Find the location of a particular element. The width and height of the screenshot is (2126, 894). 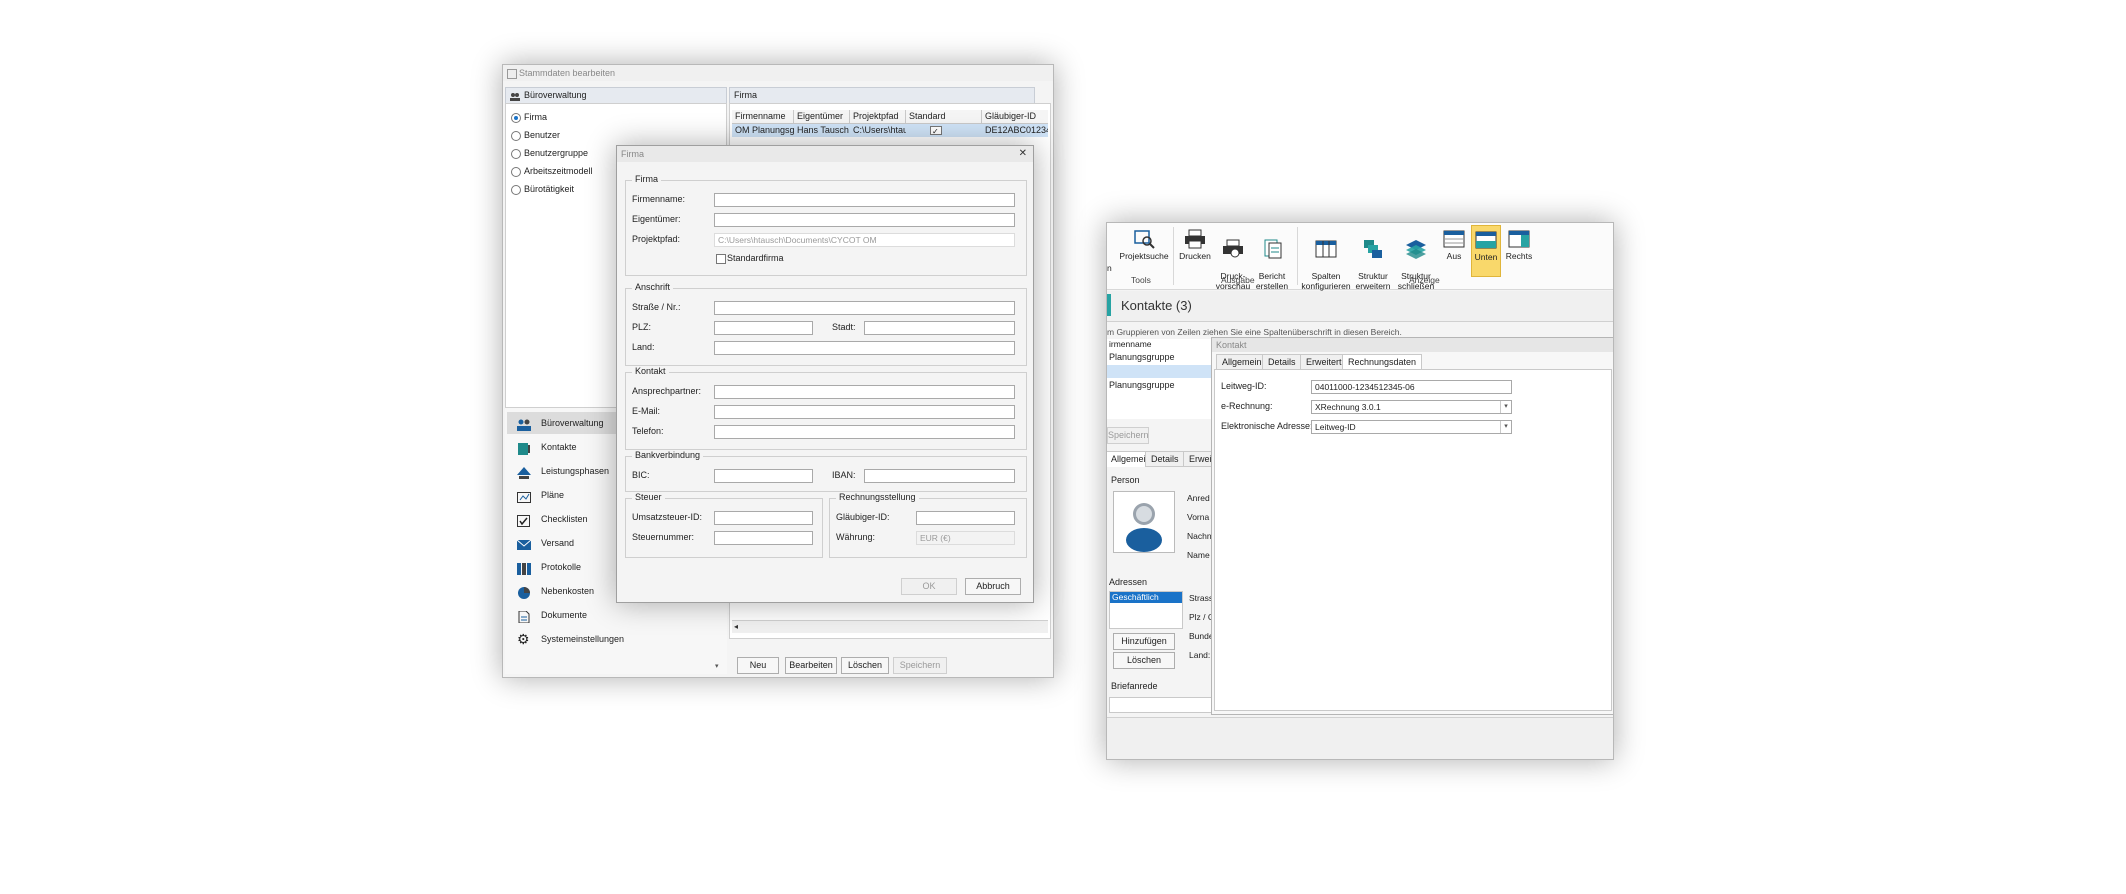

nav-overflow-arrow-icon: ▾ is located at coordinates (717, 666).